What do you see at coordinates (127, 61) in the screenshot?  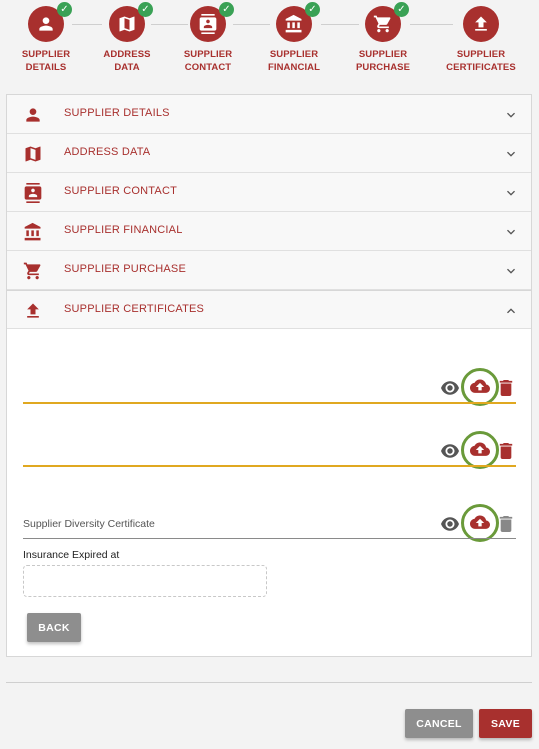 I see `step-label: ADDRESS DATA` at bounding box center [127, 61].